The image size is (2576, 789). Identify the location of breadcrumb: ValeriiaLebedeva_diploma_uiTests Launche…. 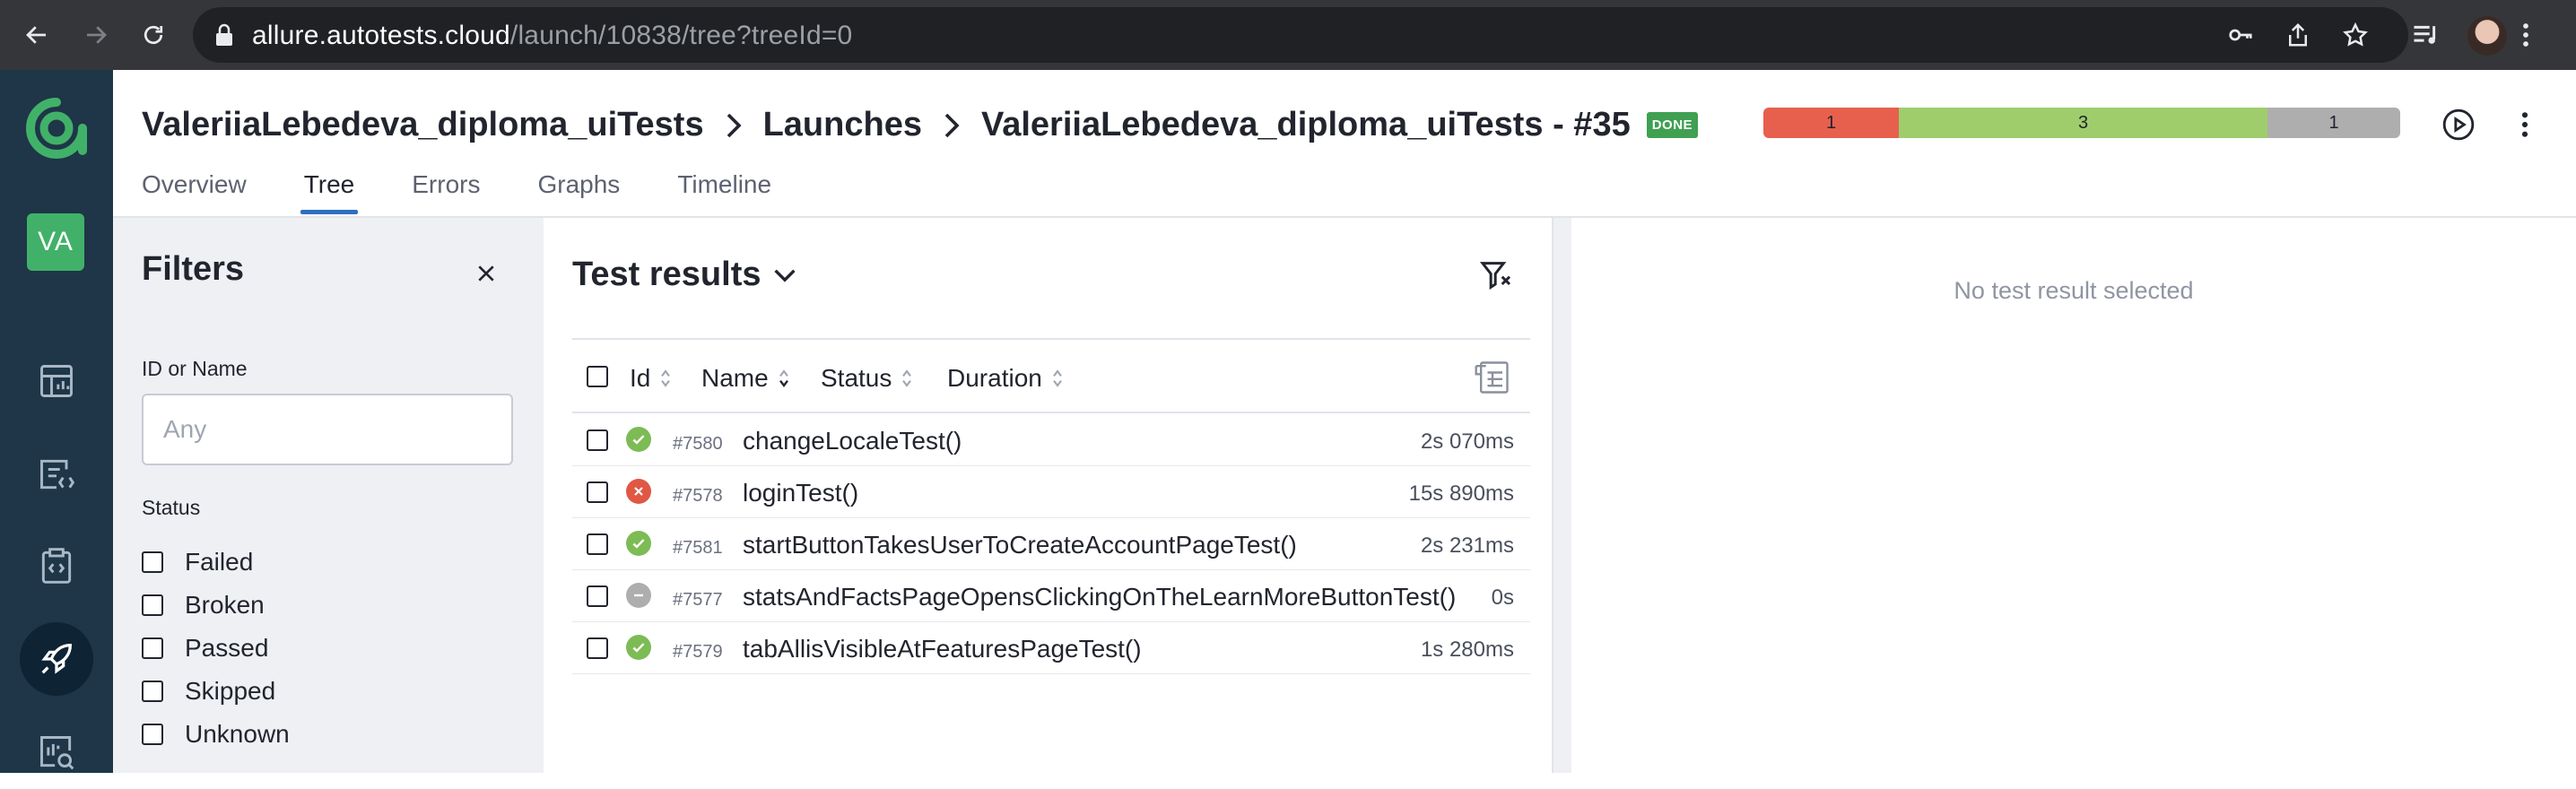
(920, 125).